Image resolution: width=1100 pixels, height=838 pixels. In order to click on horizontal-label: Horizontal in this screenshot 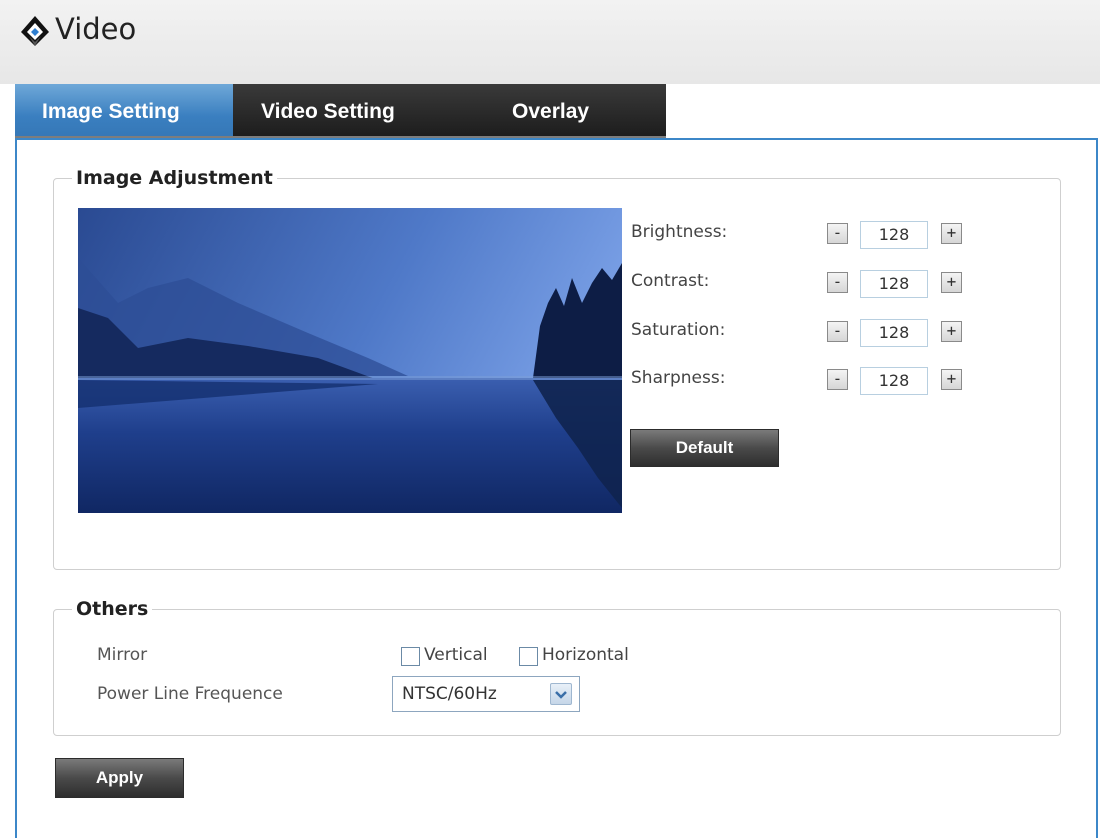, I will do `click(585, 655)`.